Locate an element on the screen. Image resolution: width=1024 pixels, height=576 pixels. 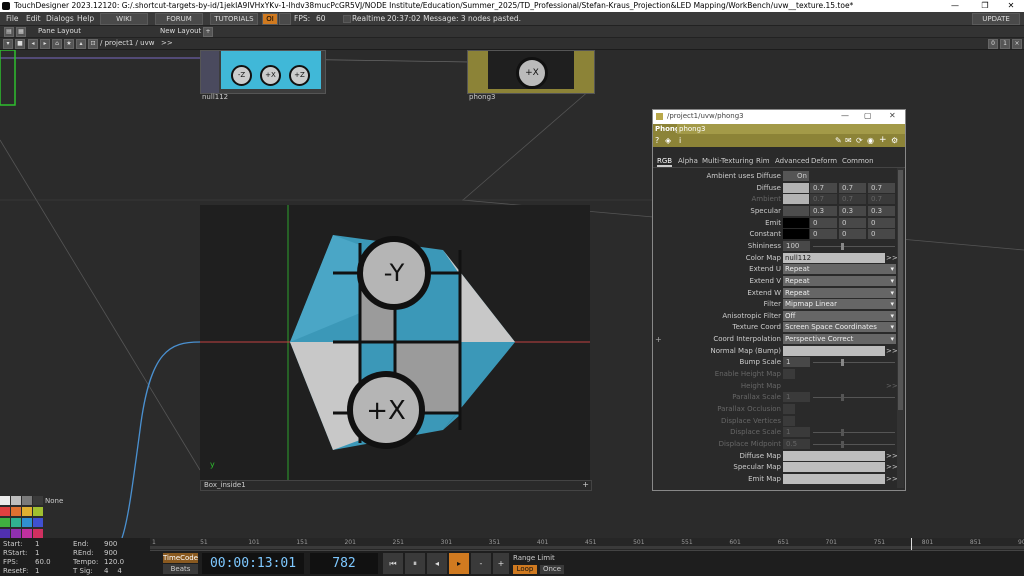
pane-split-icon: ▤ is located at coordinates (9, 32).